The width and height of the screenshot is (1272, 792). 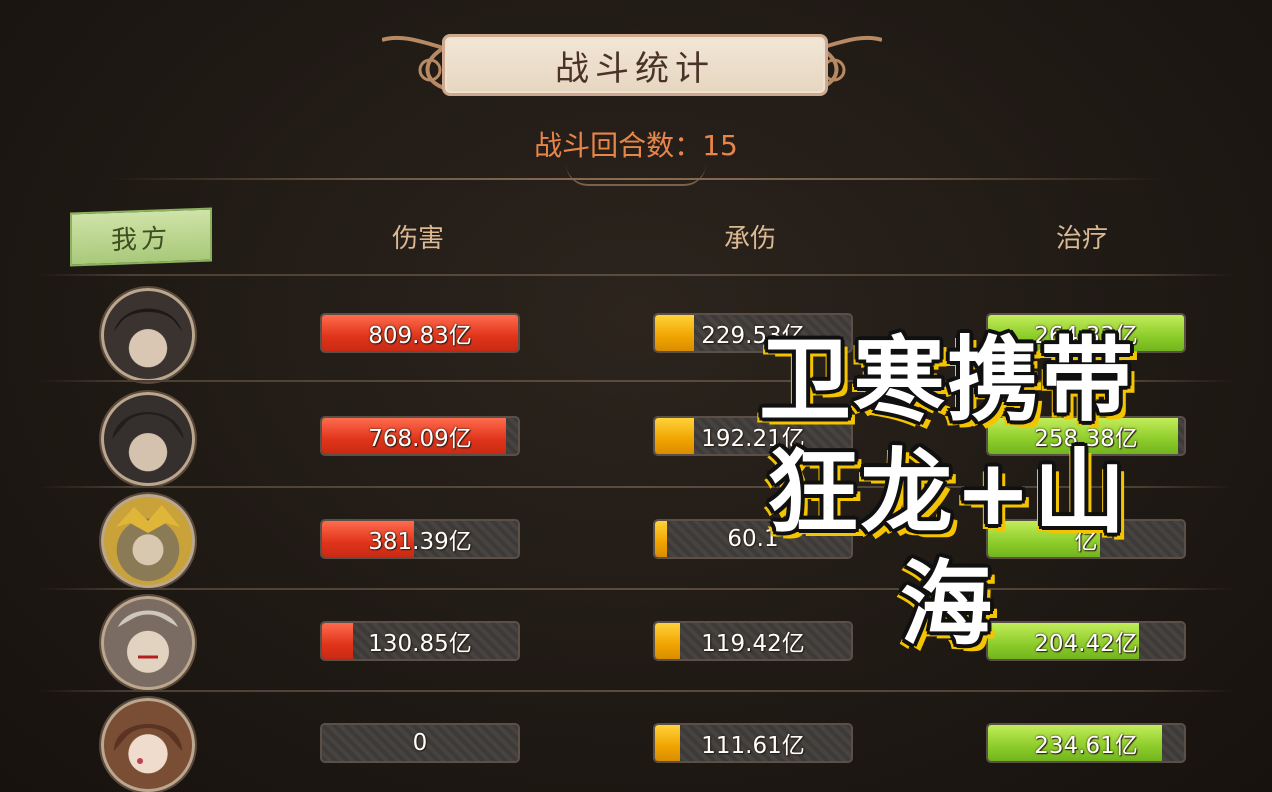 I want to click on taken-bar: 111.61亿, so click(x=753, y=743).